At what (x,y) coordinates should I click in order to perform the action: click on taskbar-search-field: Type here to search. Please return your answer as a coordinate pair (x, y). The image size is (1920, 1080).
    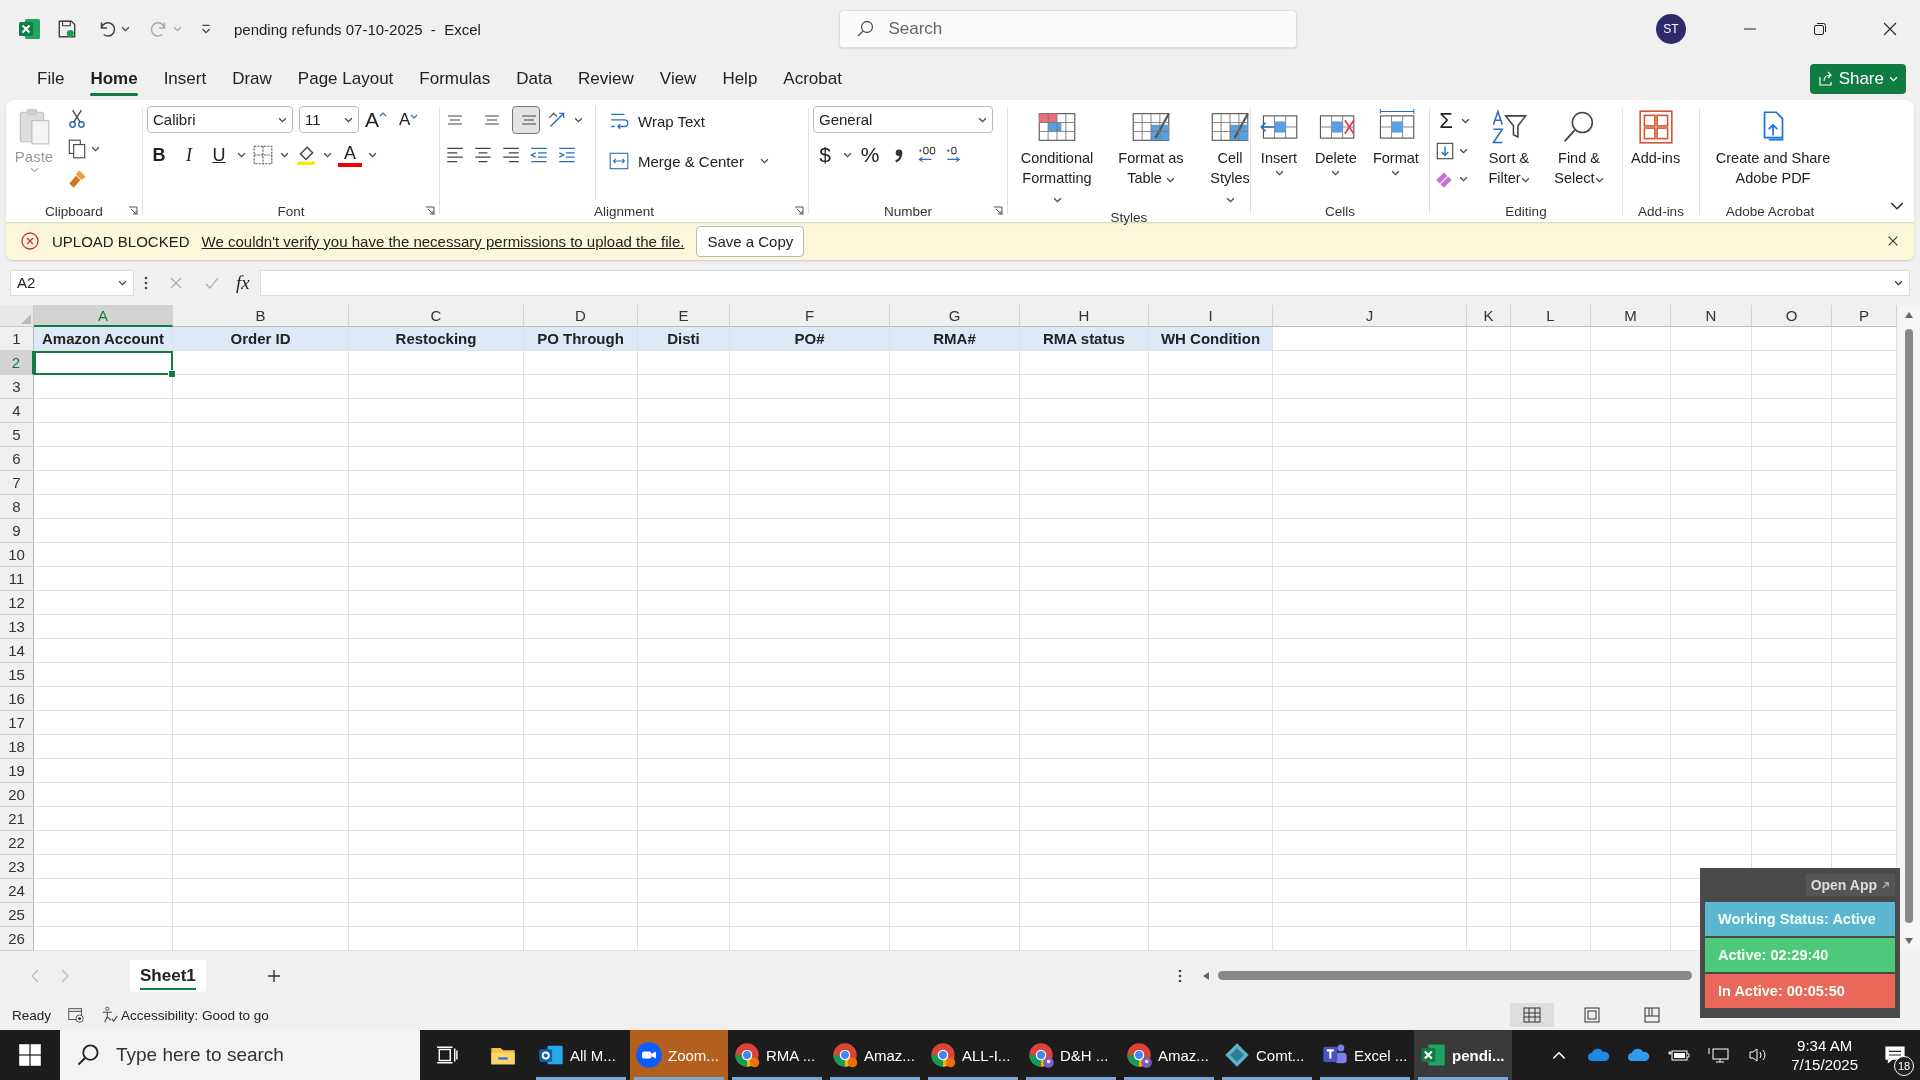
    Looking at the image, I should click on (240, 1055).